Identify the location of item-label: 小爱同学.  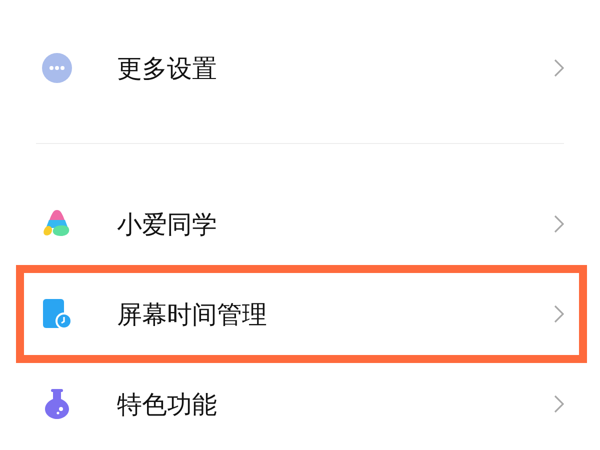
(167, 224).